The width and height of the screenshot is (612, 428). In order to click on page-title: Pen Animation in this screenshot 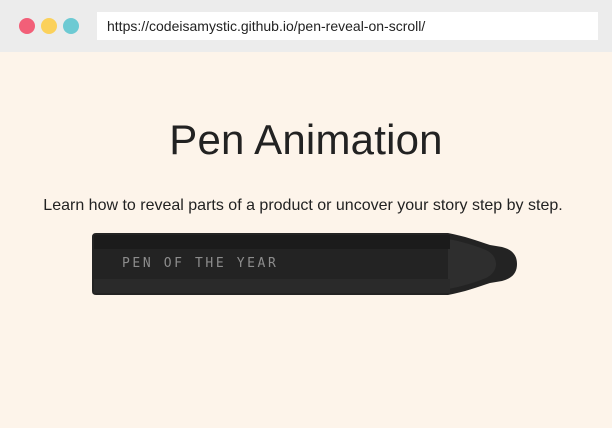, I will do `click(306, 139)`.